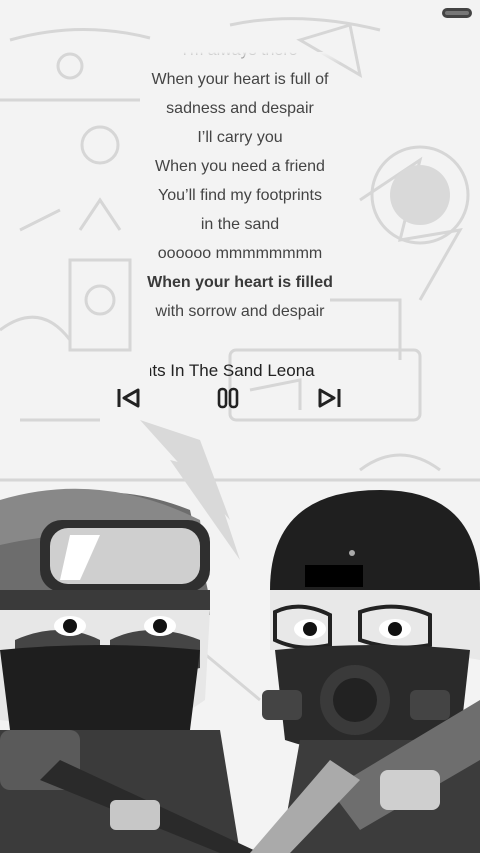 The height and width of the screenshot is (853, 480). Describe the element at coordinates (240, 137) in the screenshot. I see `lyric-line: I’ll carry you` at that location.